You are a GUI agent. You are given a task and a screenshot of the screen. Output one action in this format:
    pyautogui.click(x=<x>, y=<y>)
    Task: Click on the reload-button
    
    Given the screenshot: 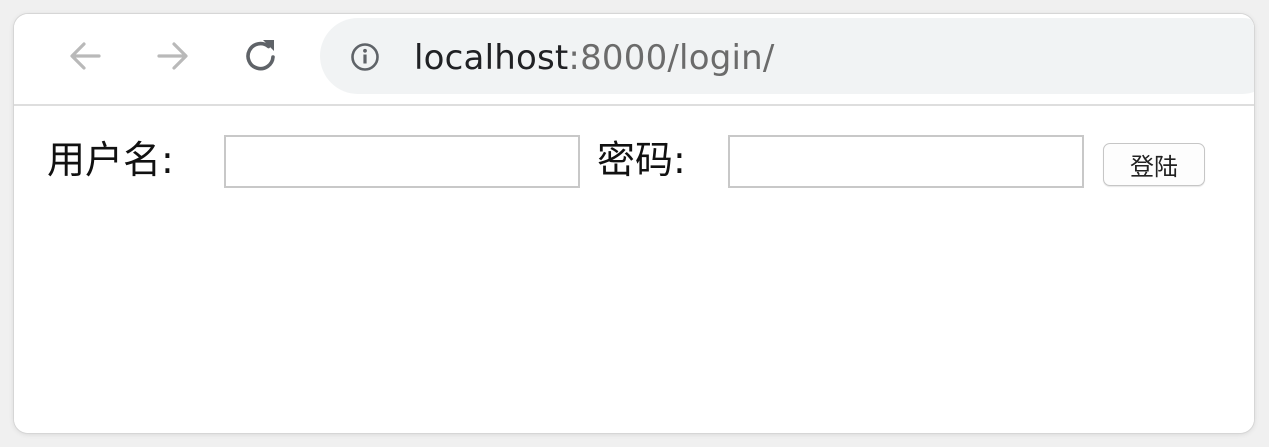 What is the action you would take?
    pyautogui.click(x=261, y=58)
    